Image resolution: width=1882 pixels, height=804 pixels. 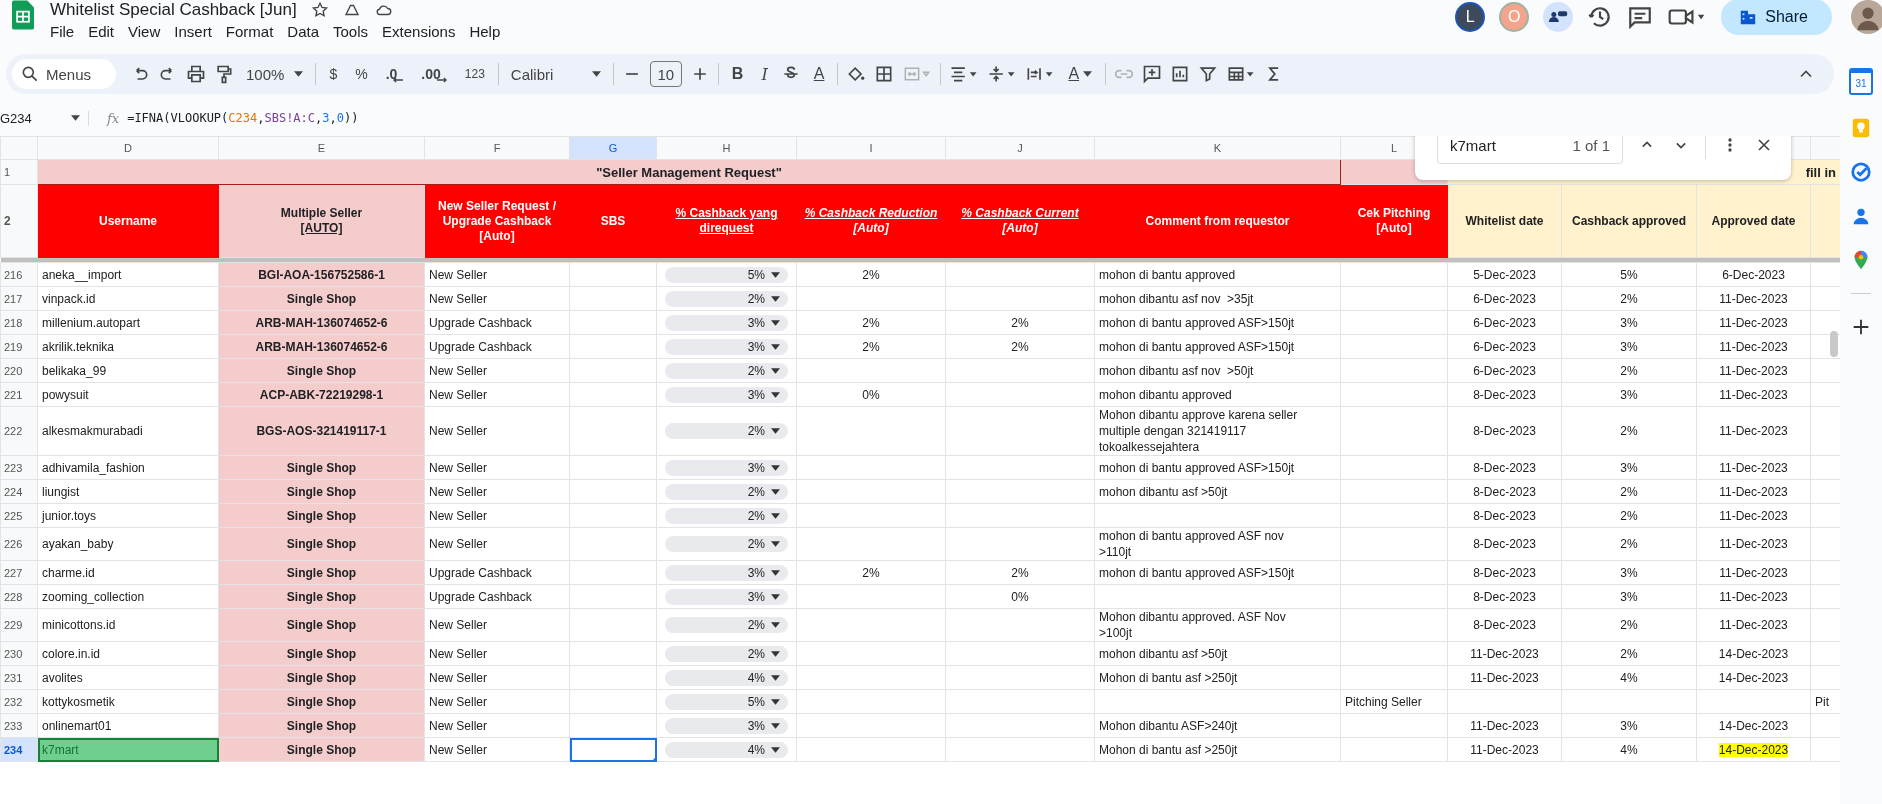 I want to click on meet-people-icon, so click(x=1558, y=17).